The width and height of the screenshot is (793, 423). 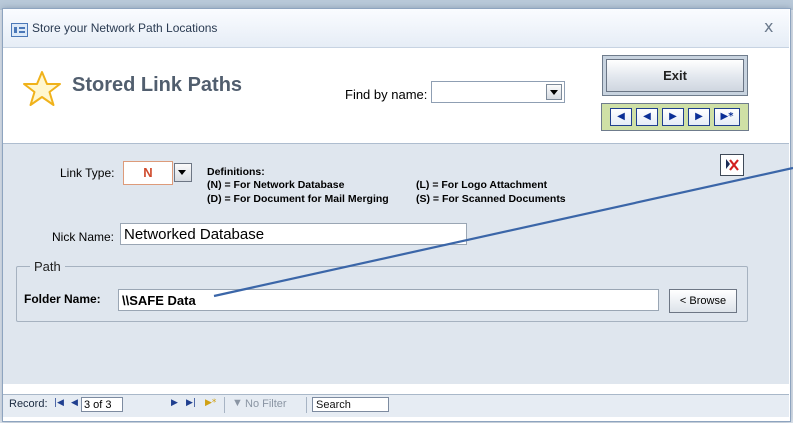 I want to click on previous-record-icon: ◀, so click(x=74, y=403).